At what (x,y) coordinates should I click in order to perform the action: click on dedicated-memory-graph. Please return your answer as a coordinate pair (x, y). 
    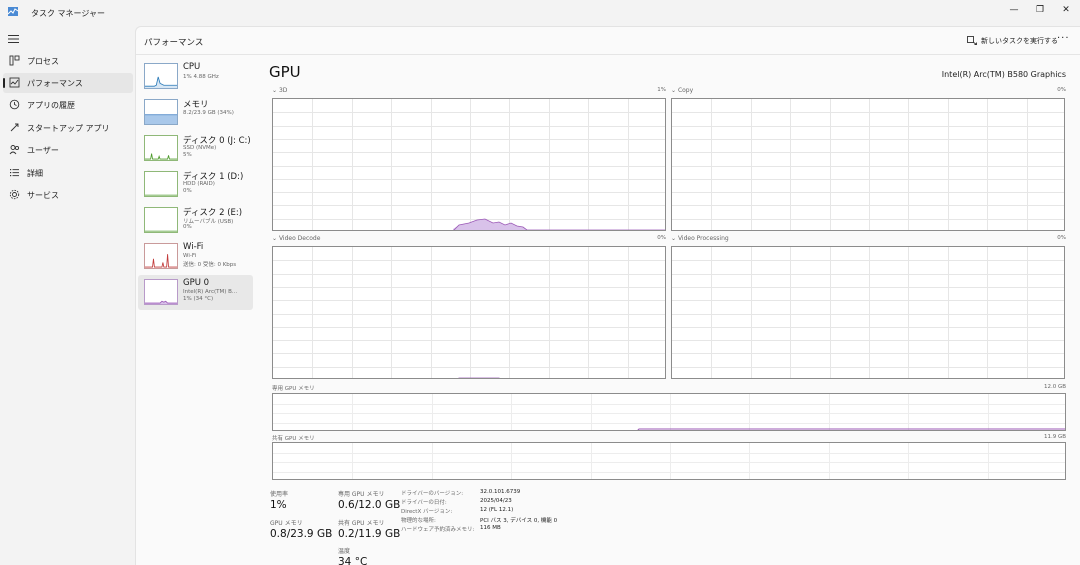
    Looking at the image, I should click on (669, 412).